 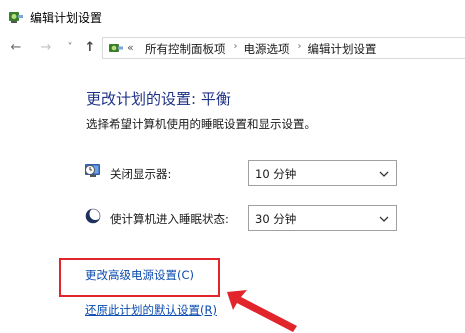 I want to click on highlight-annotation, so click(x=139, y=277).